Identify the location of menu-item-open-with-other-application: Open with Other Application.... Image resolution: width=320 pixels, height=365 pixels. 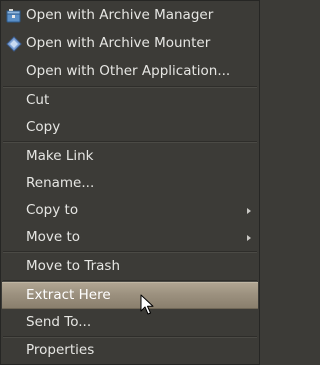
(130, 72).